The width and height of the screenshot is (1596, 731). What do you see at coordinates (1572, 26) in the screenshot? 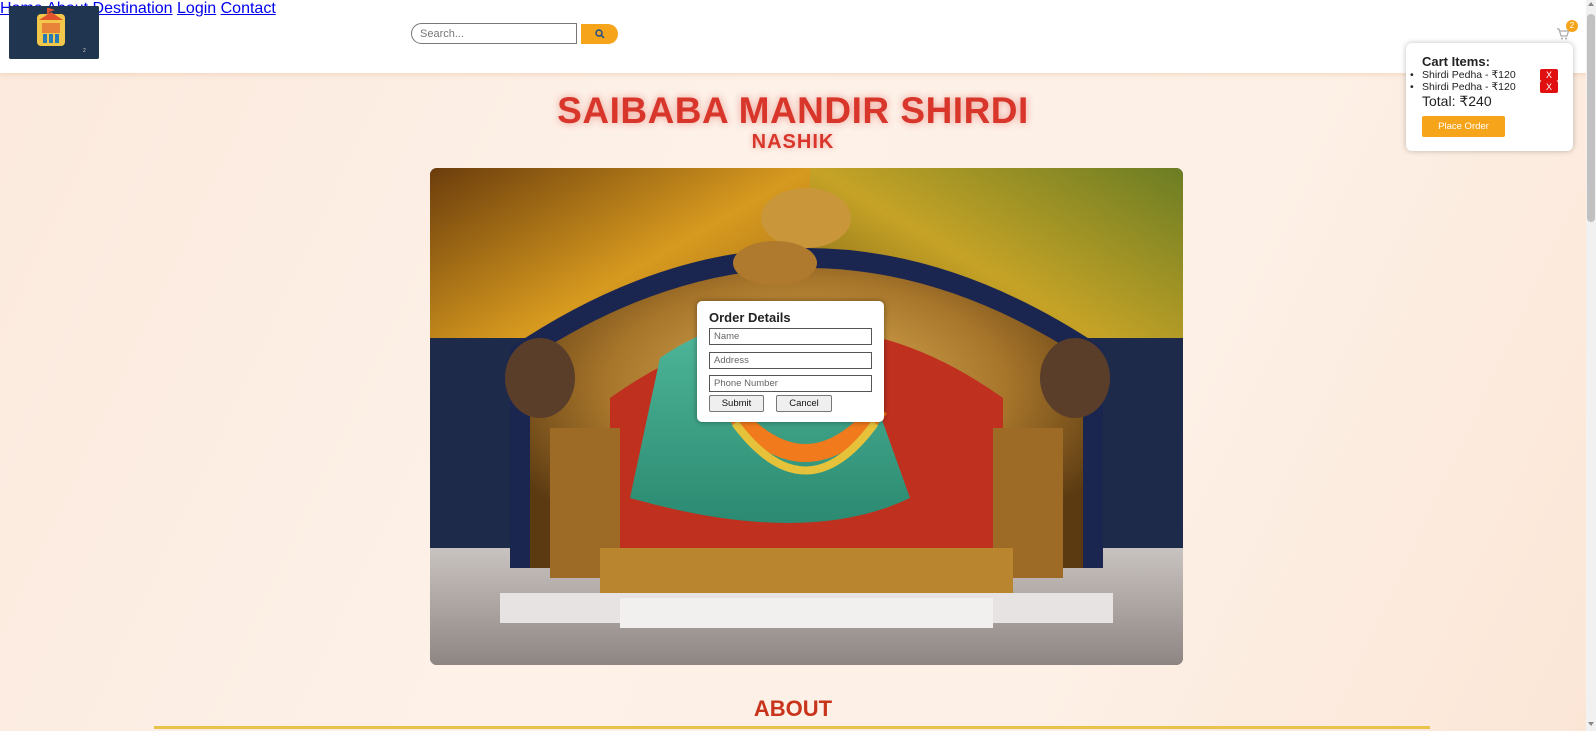
I see `cart-count-badge: 2` at bounding box center [1572, 26].